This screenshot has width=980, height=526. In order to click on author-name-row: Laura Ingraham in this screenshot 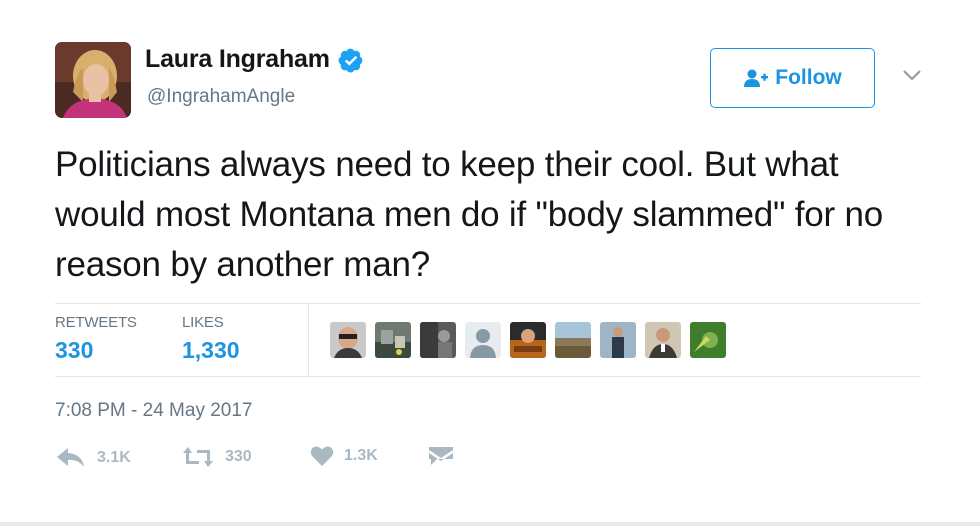, I will do `click(254, 59)`.